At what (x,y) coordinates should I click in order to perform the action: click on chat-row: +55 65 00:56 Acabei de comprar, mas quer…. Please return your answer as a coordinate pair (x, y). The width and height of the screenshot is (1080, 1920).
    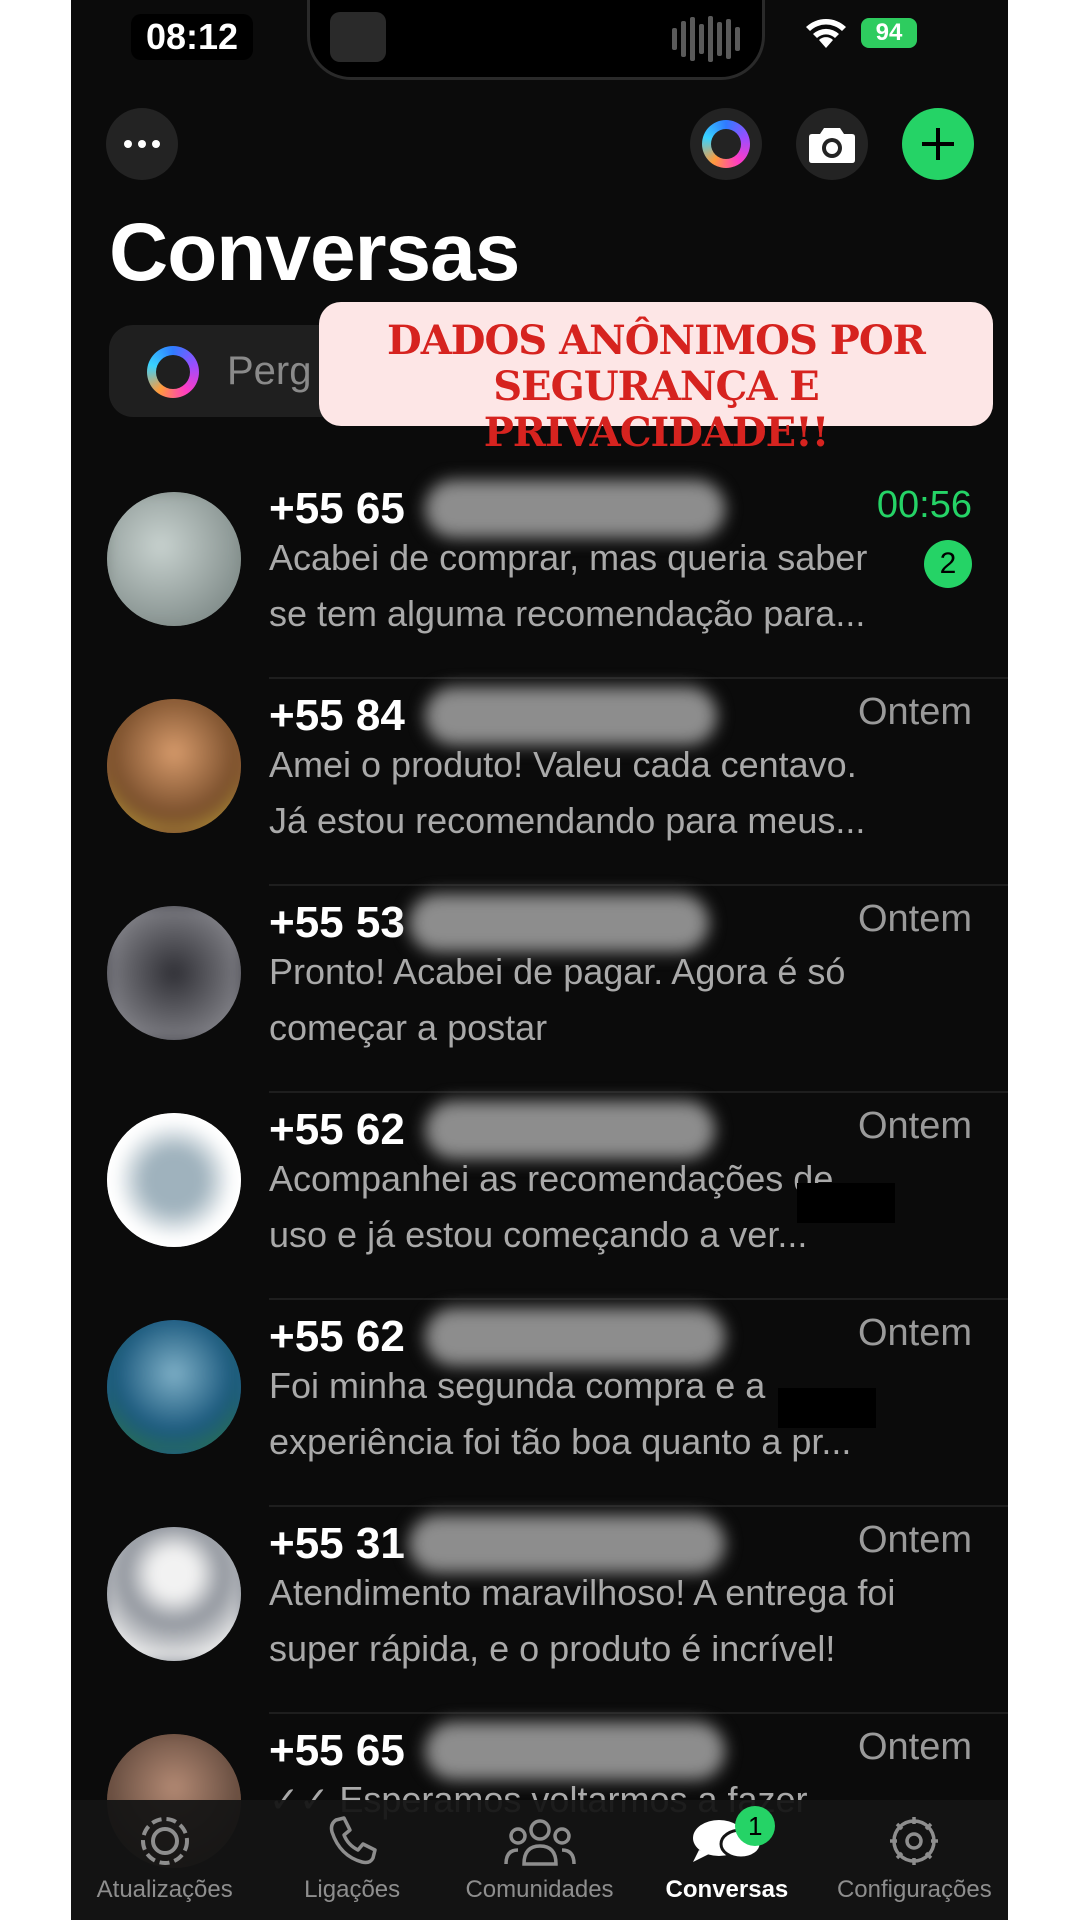
    Looking at the image, I should click on (539, 575).